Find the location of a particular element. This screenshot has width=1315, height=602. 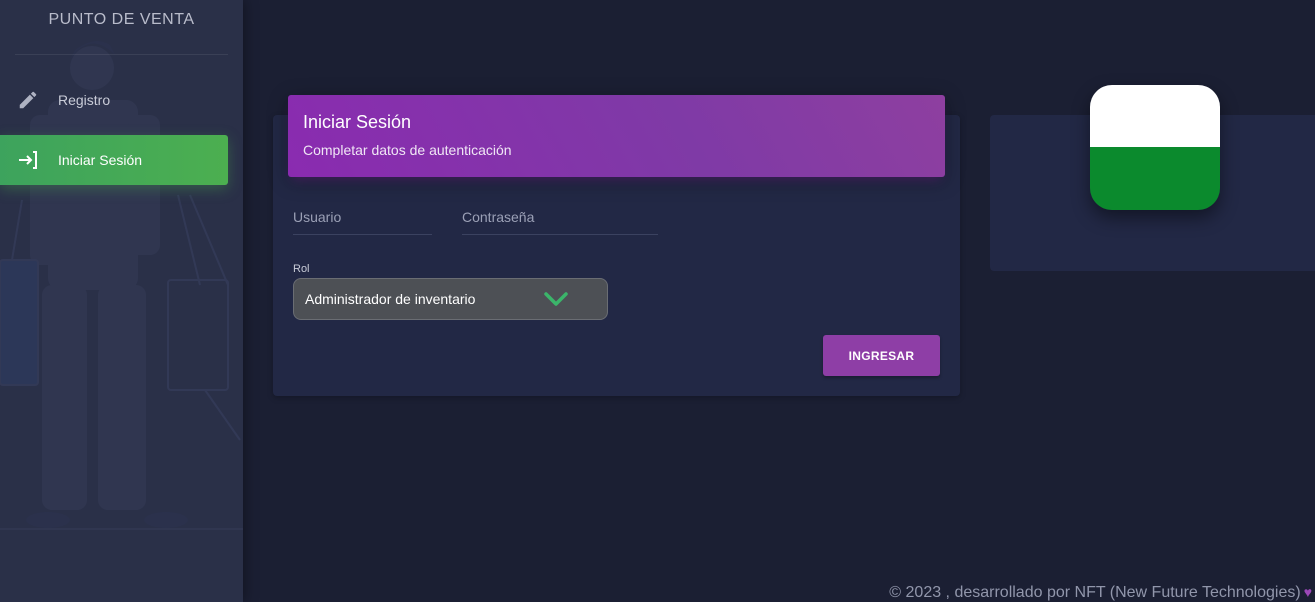

role-select: Administrador de inventario is located at coordinates (450, 299).